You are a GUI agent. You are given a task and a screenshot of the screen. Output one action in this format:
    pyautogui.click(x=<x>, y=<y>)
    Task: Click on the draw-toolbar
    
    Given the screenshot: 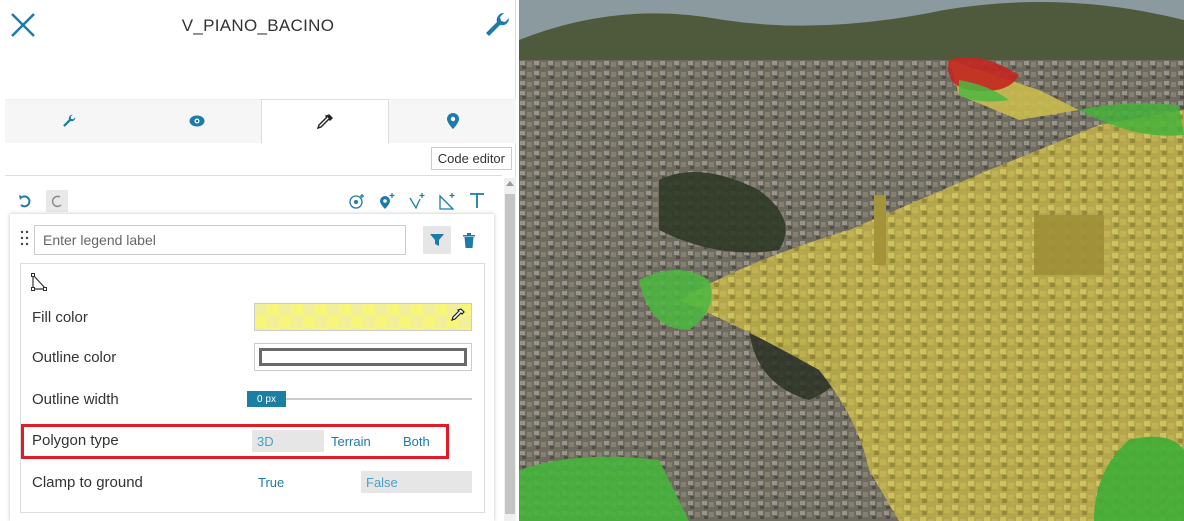 What is the action you would take?
    pyautogui.click(x=417, y=201)
    